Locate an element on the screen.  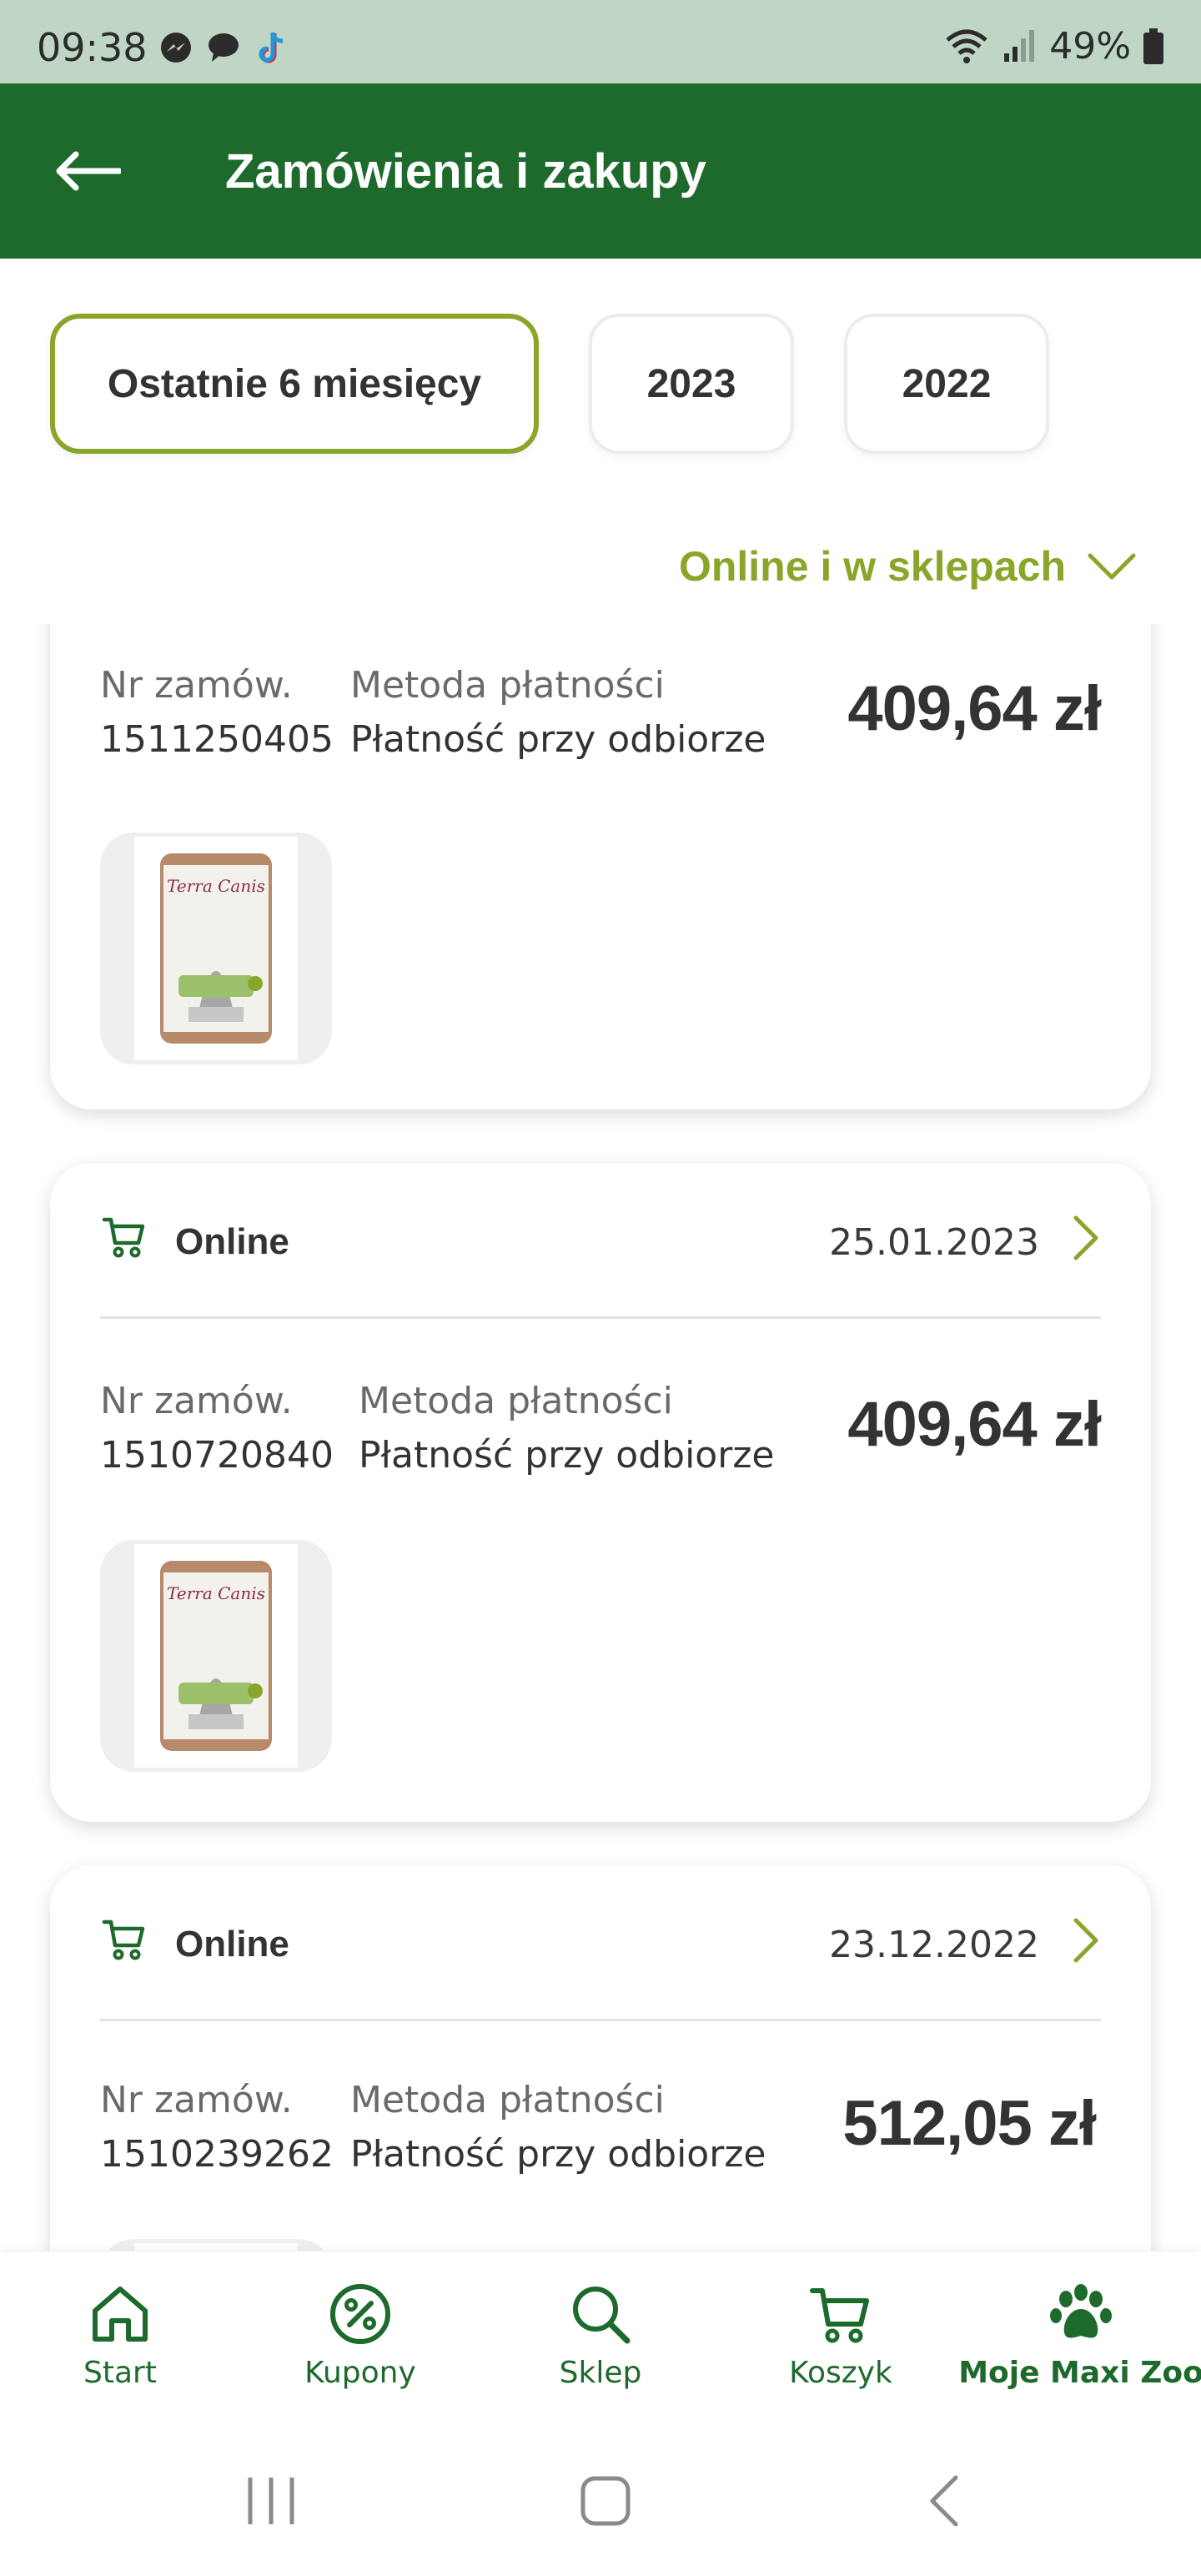
back-button is located at coordinates (88, 171).